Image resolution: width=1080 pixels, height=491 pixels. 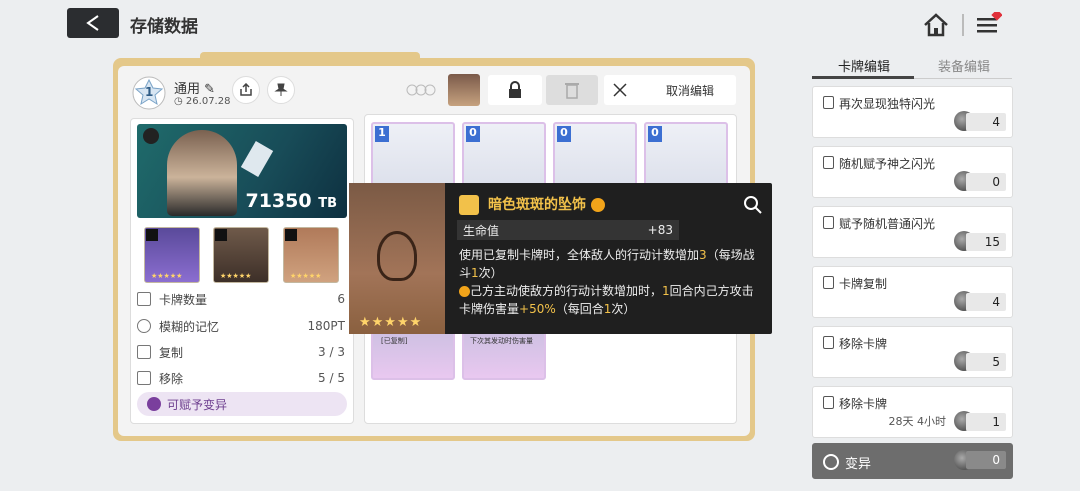 I want to click on equip-slot-armor: ★★★★★, so click(x=241, y=255).